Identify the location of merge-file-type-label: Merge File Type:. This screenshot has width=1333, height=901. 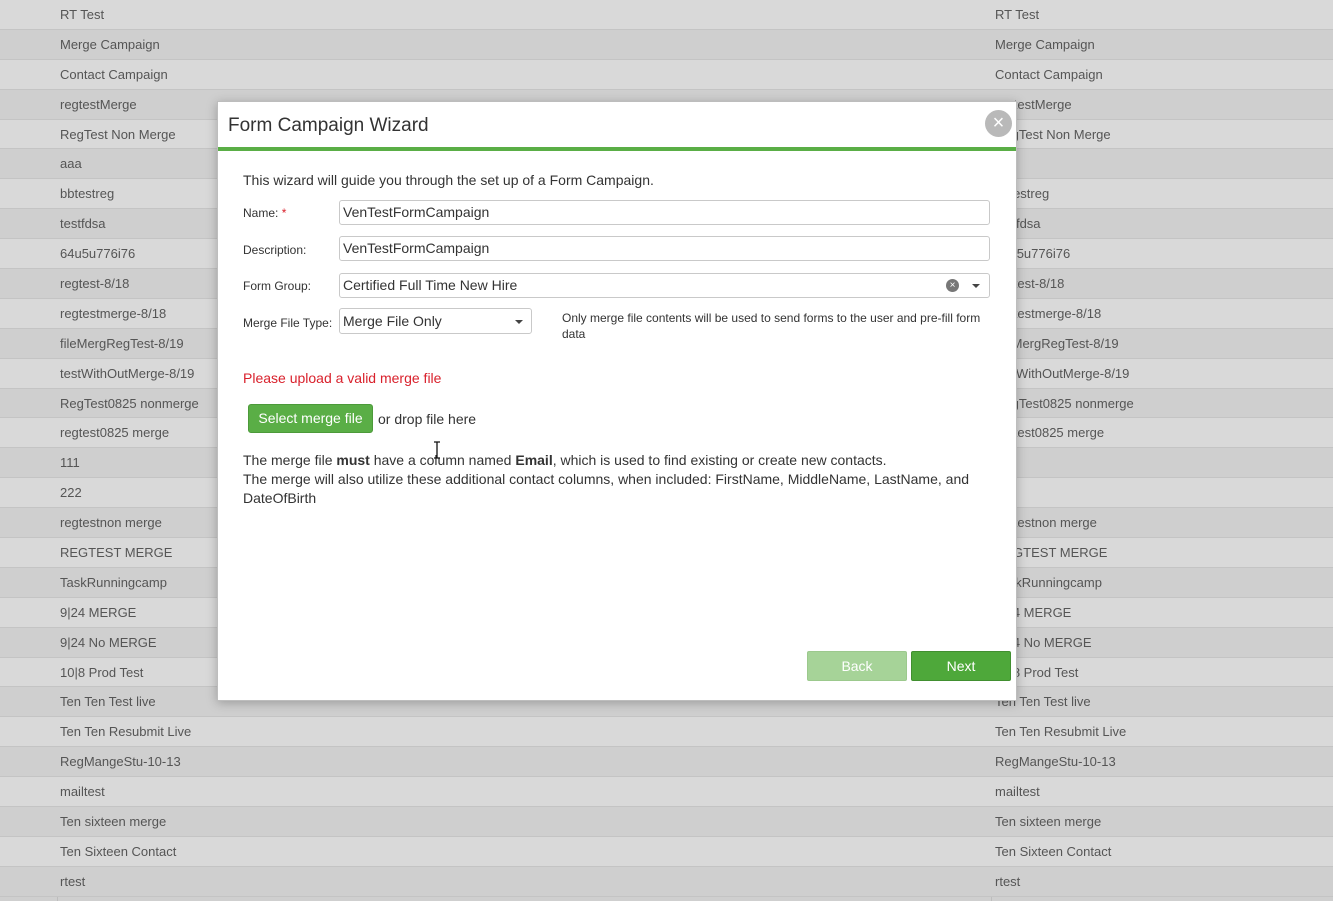
(288, 323).